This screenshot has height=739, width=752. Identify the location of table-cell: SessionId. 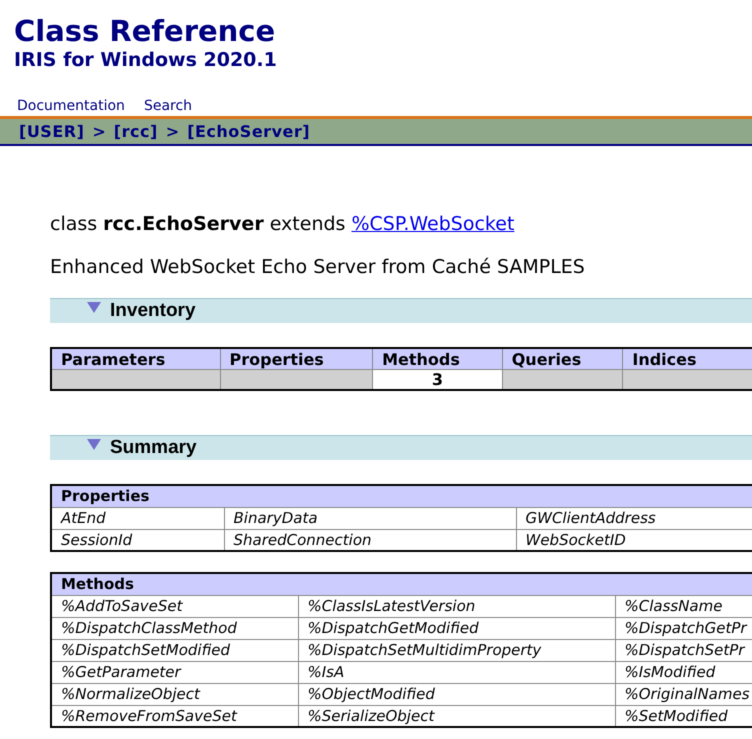
(137, 540).